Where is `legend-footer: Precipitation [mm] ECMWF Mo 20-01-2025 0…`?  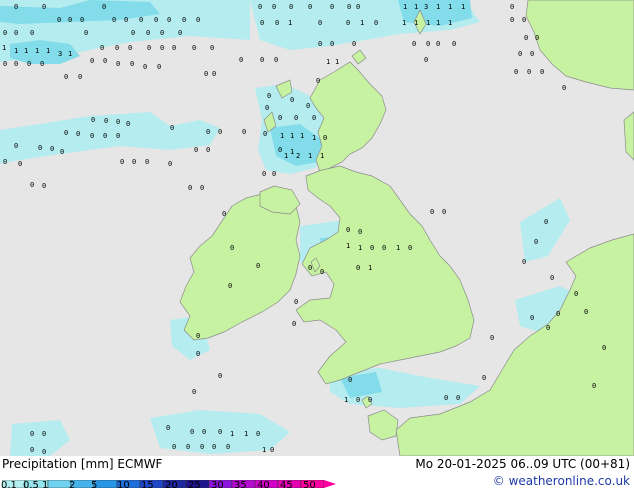 legend-footer: Precipitation [mm] ECMWF Mo 20-01-2025 0… is located at coordinates (317, 473).